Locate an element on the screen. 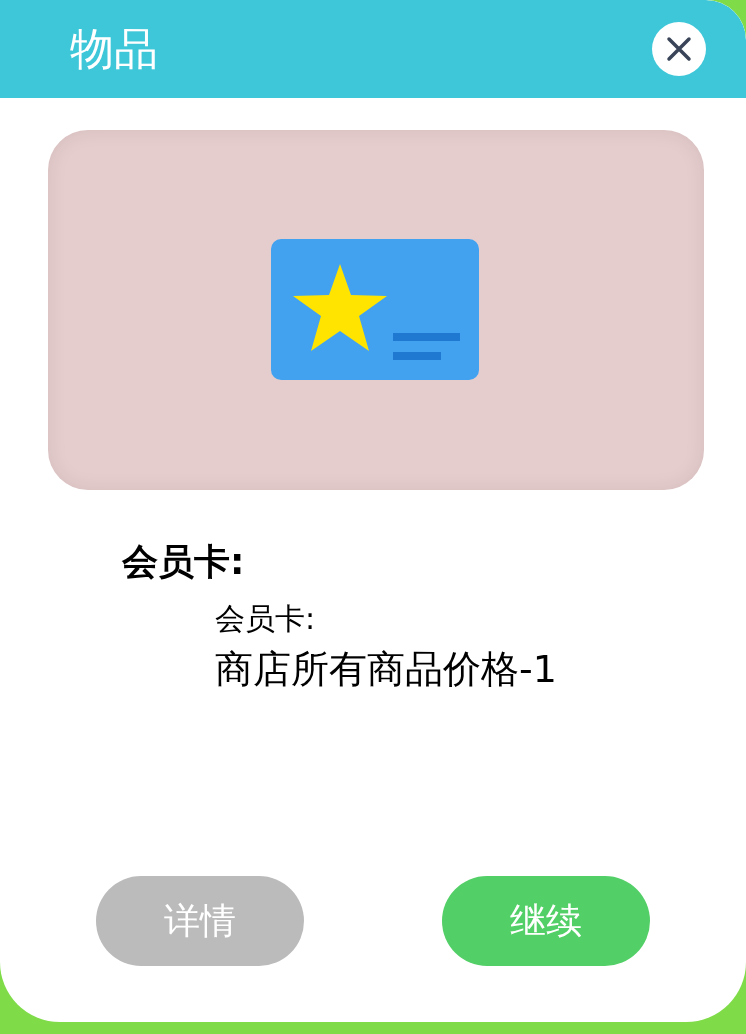 The image size is (746, 1034). window-title: 物品 is located at coordinates (114, 48).